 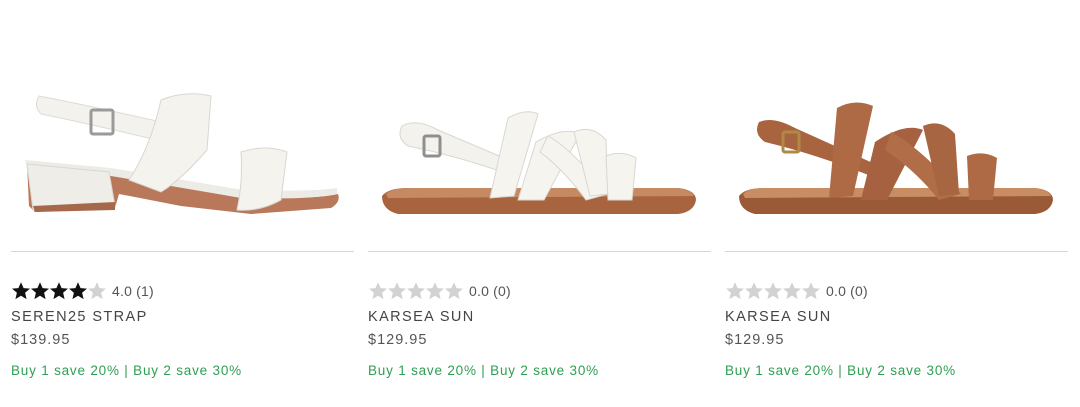 I want to click on product-price: $139.95, so click(x=41, y=340).